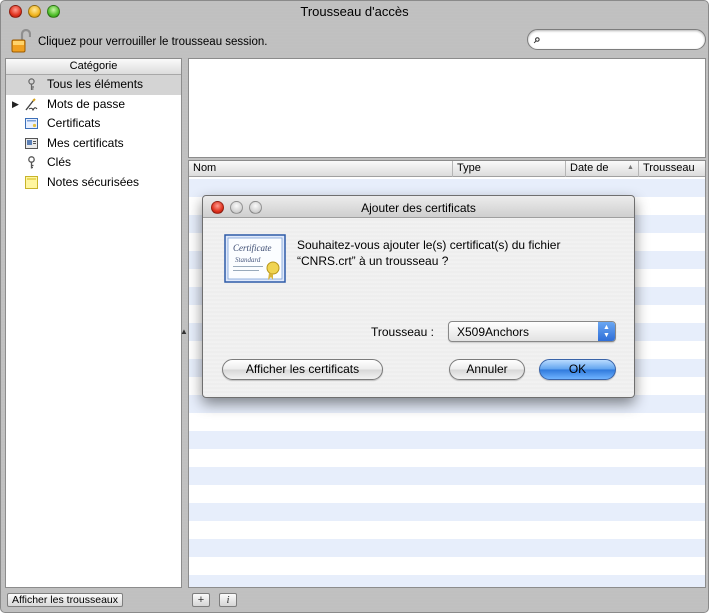 The image size is (709, 613). I want to click on key-icon, so click(31, 162).